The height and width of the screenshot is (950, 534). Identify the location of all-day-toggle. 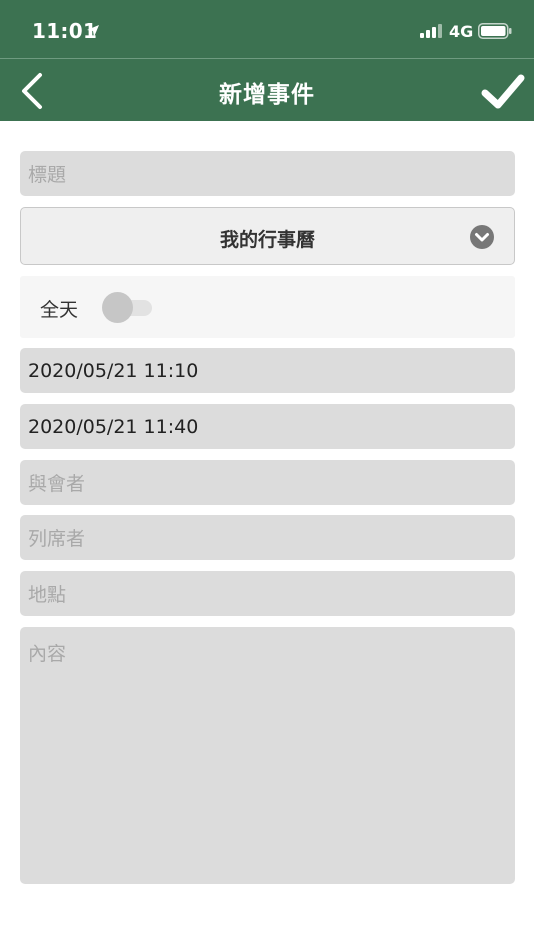
(127, 307).